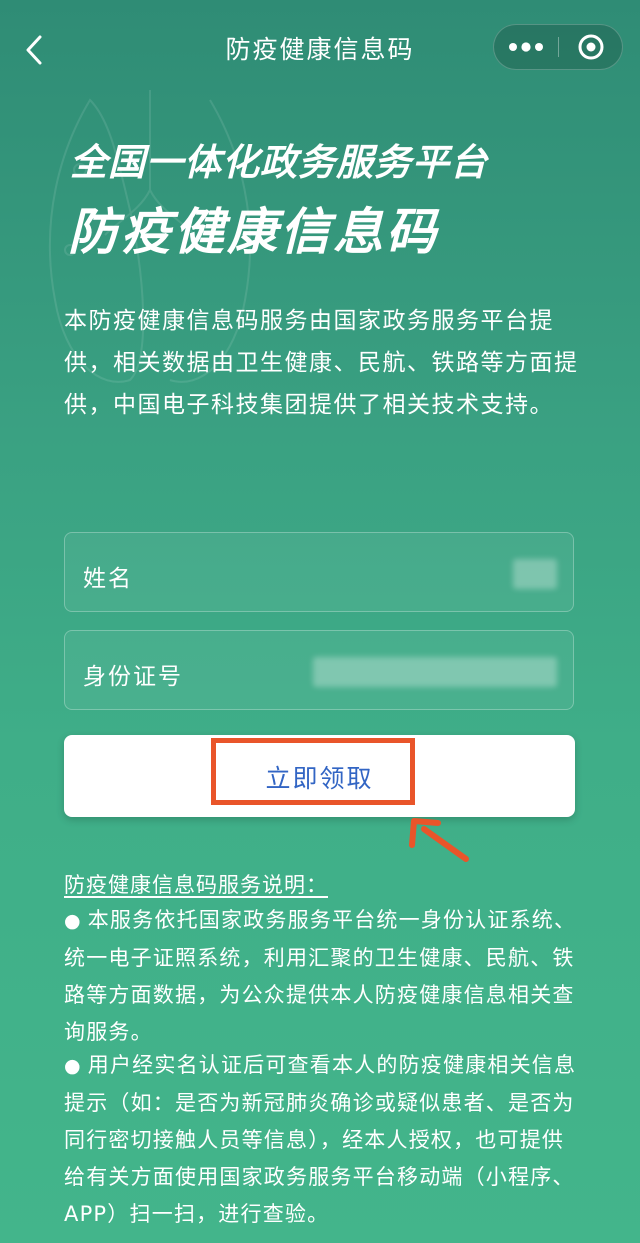 The width and height of the screenshot is (640, 1243). I want to click on annotation-arrow-icon, so click(439, 840).